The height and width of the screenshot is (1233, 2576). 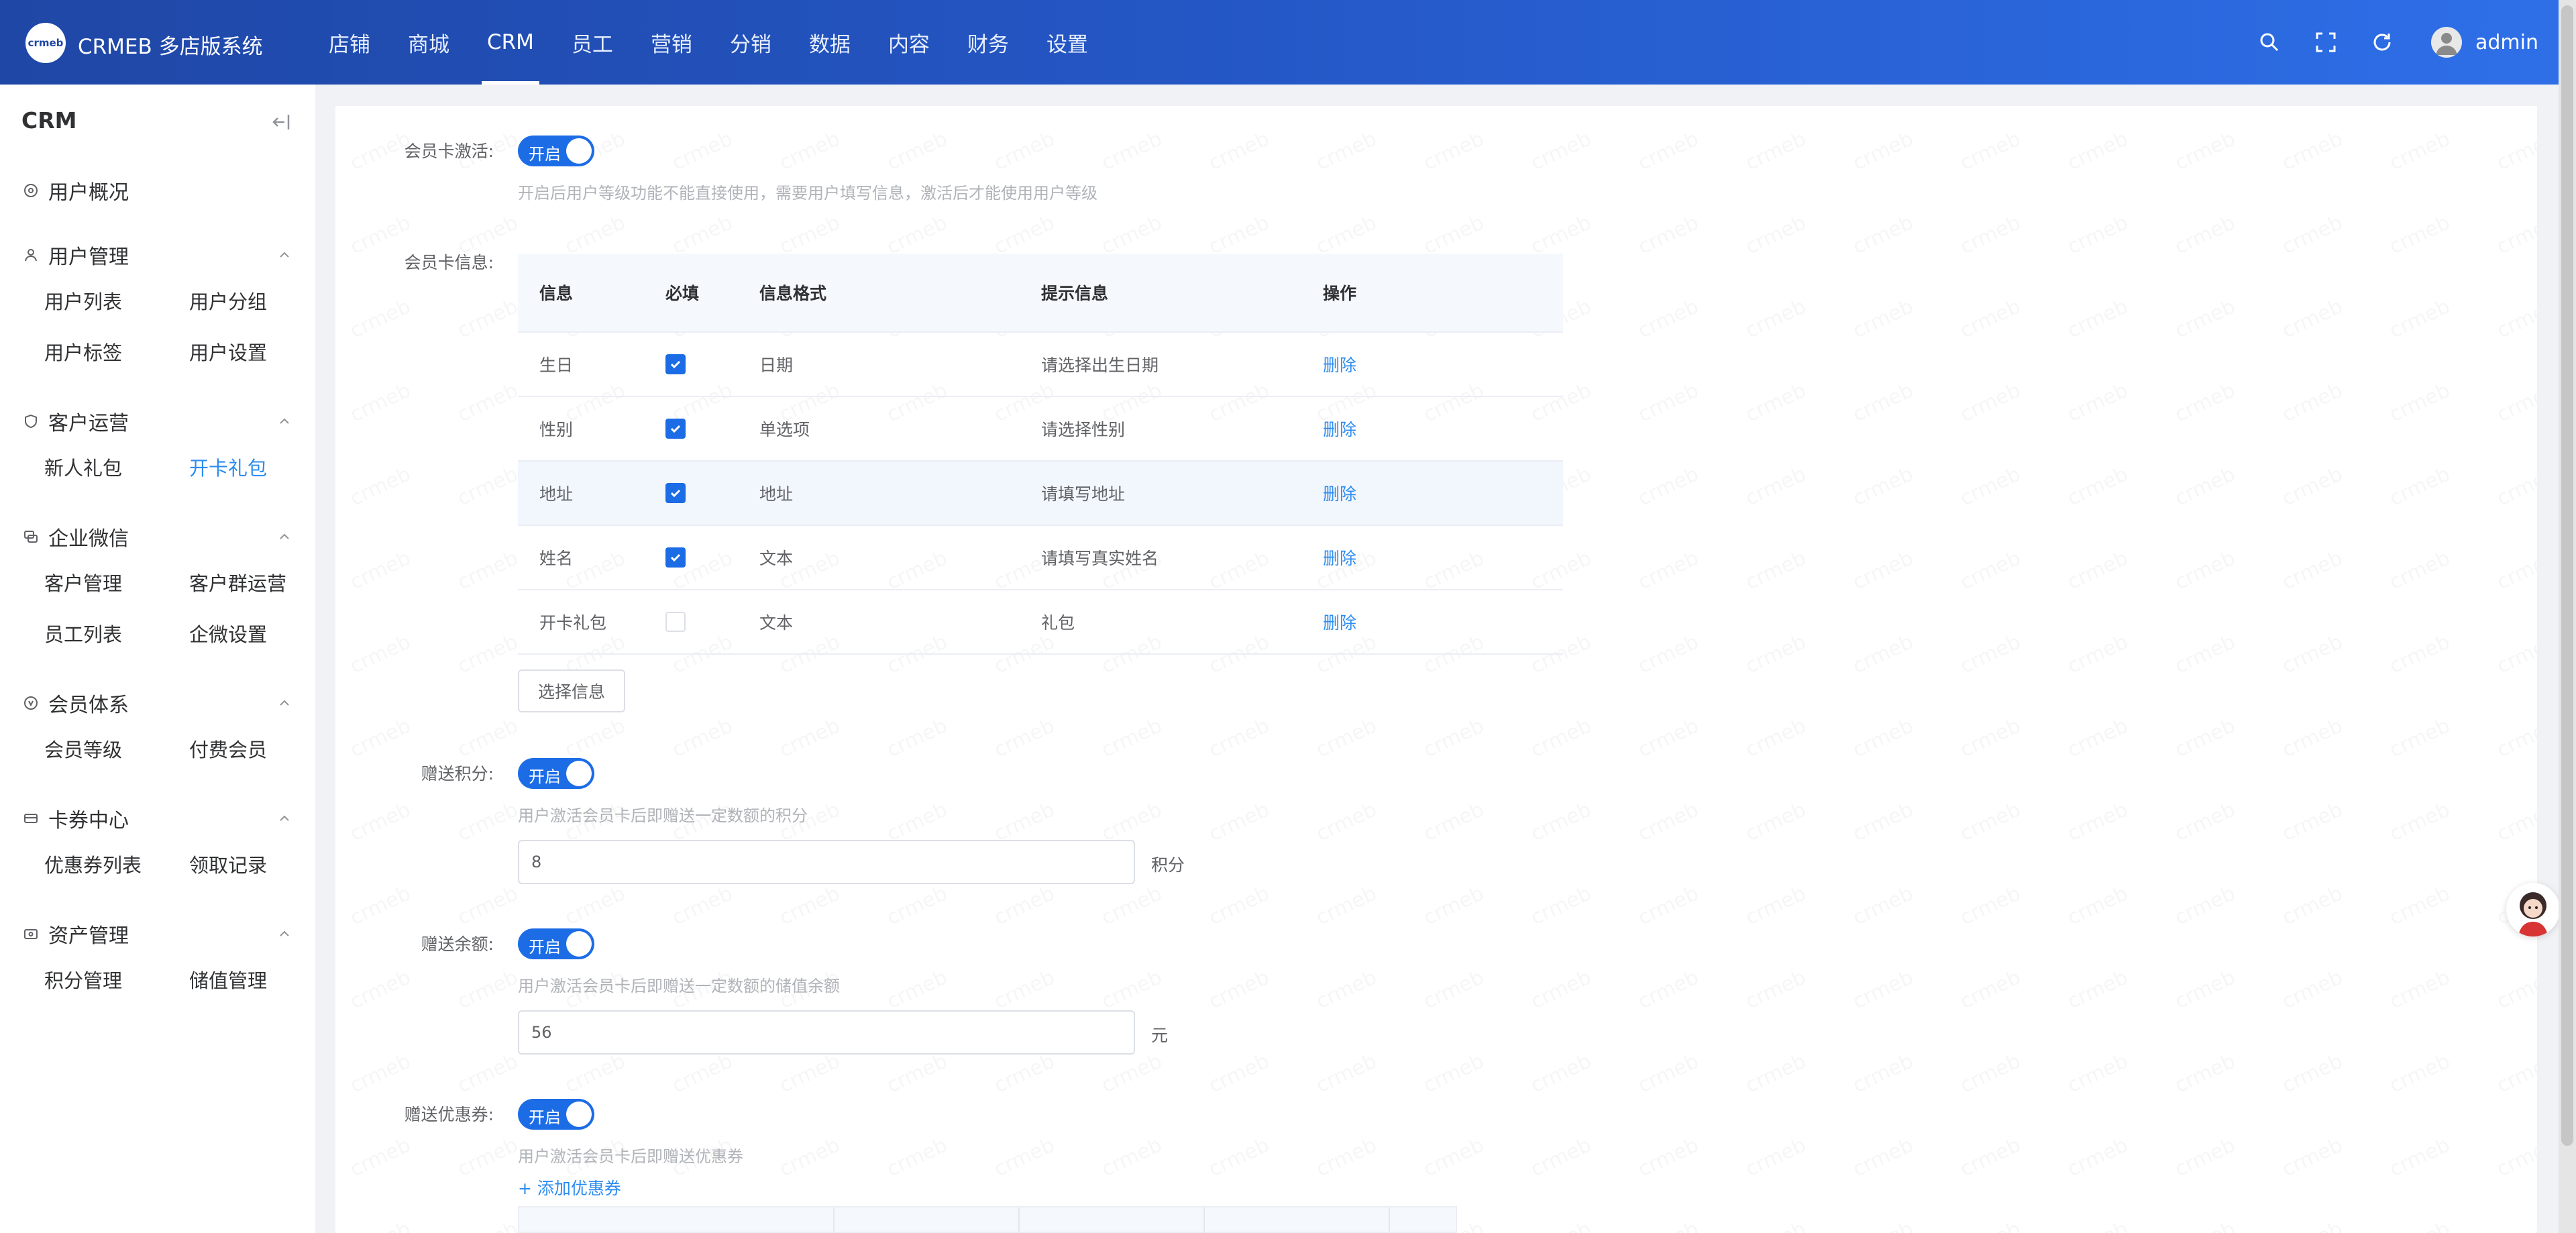 I want to click on cell-format: 文本, so click(x=776, y=559).